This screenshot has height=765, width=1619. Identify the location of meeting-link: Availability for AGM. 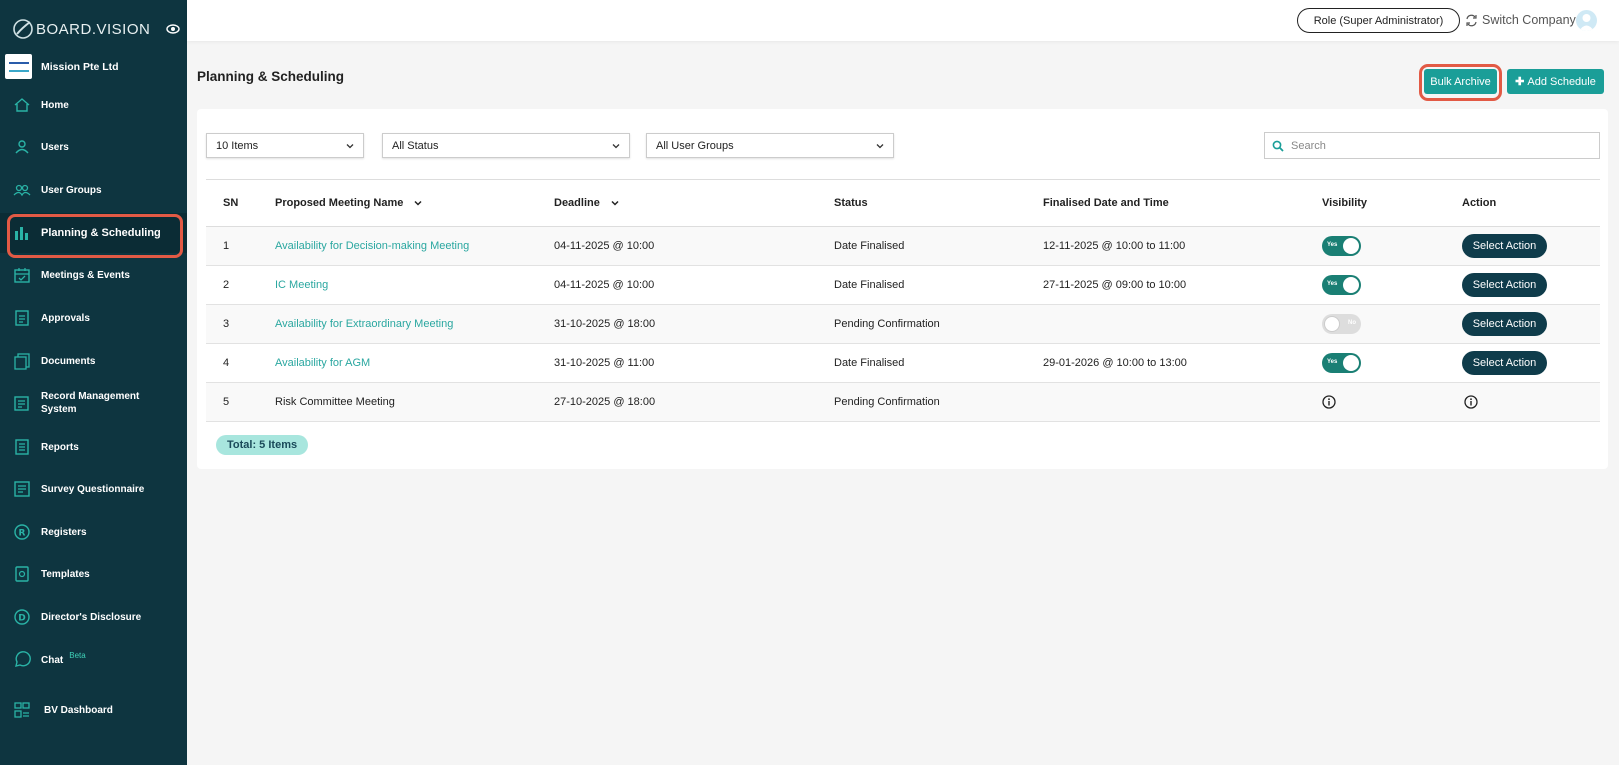
(414, 363).